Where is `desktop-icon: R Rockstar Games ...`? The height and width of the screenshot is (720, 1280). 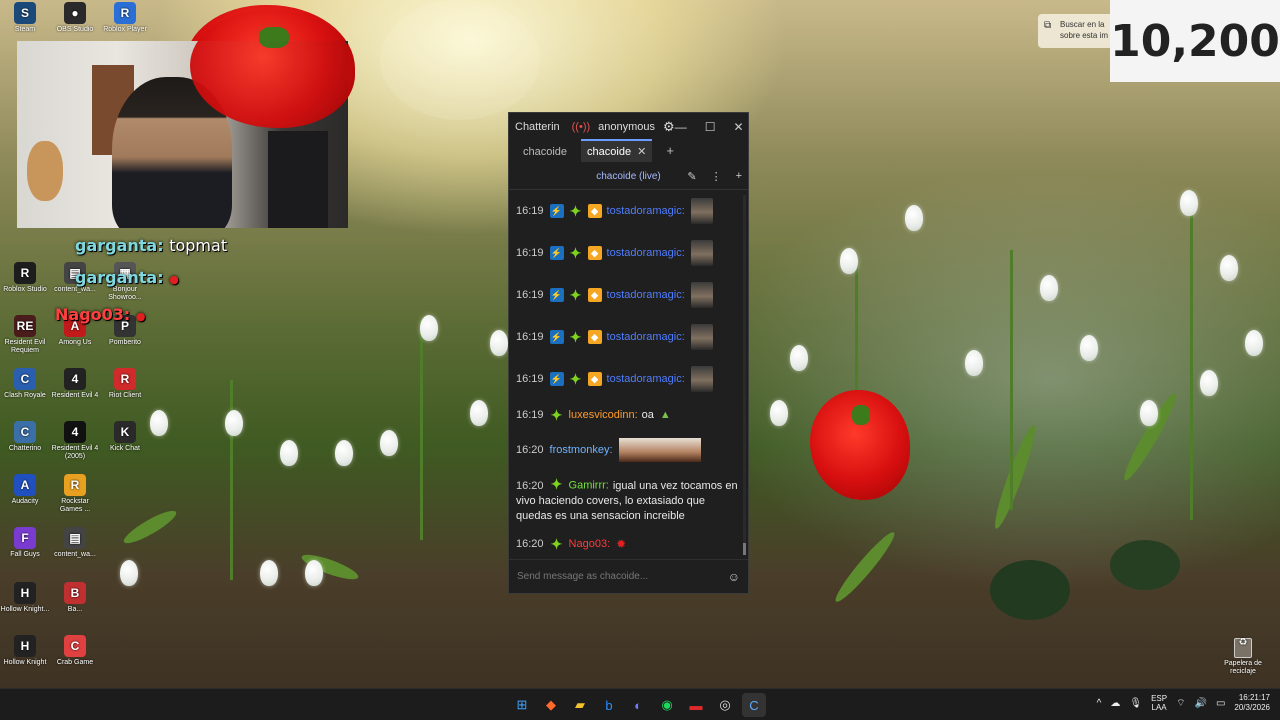 desktop-icon: R Rockstar Games ... is located at coordinates (75, 494).